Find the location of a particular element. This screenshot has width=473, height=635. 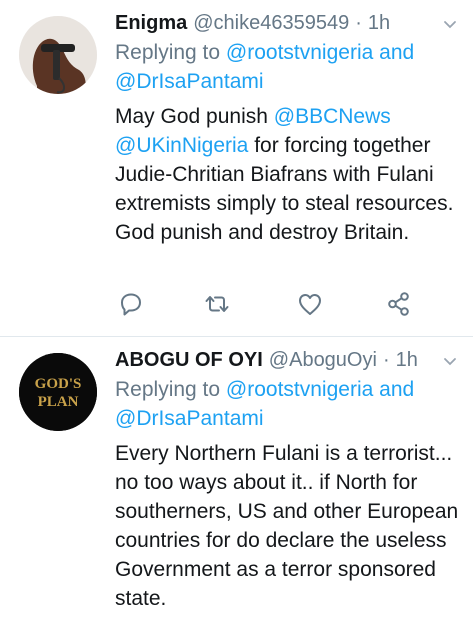

avatar is located at coordinates (58, 55).